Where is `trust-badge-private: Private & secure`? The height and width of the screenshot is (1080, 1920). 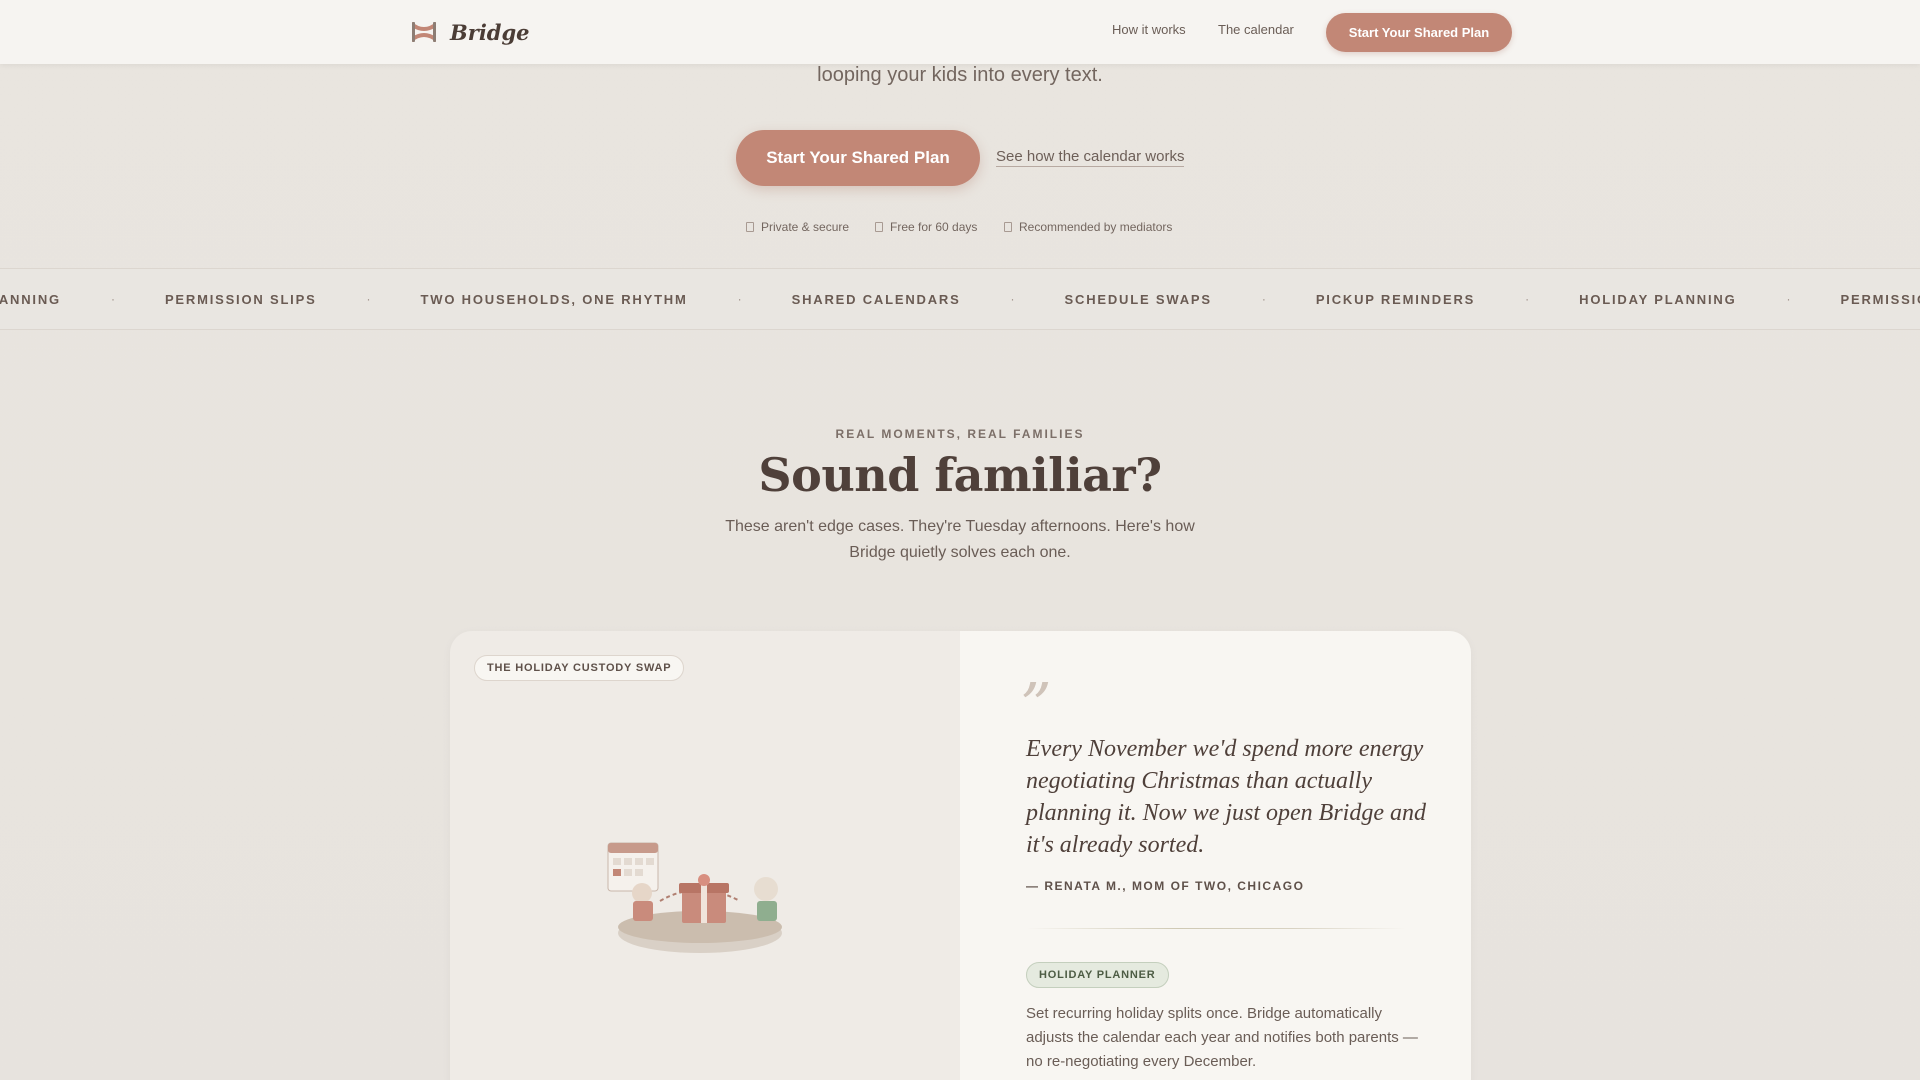
trust-badge-private: Private & secure is located at coordinates (797, 227).